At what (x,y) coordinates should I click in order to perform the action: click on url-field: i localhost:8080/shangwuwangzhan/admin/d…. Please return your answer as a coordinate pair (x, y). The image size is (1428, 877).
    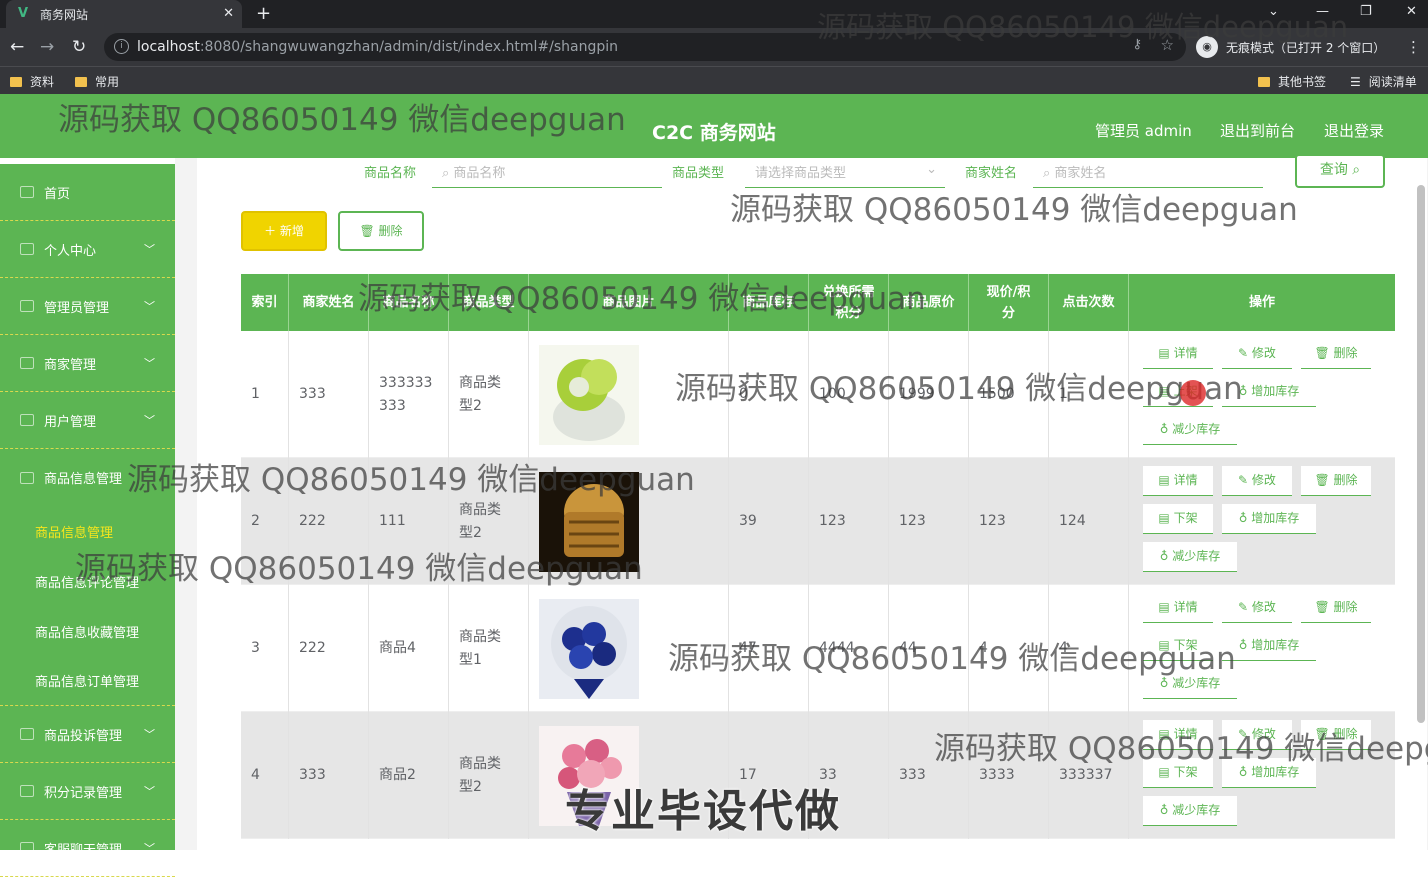
    Looking at the image, I should click on (645, 47).